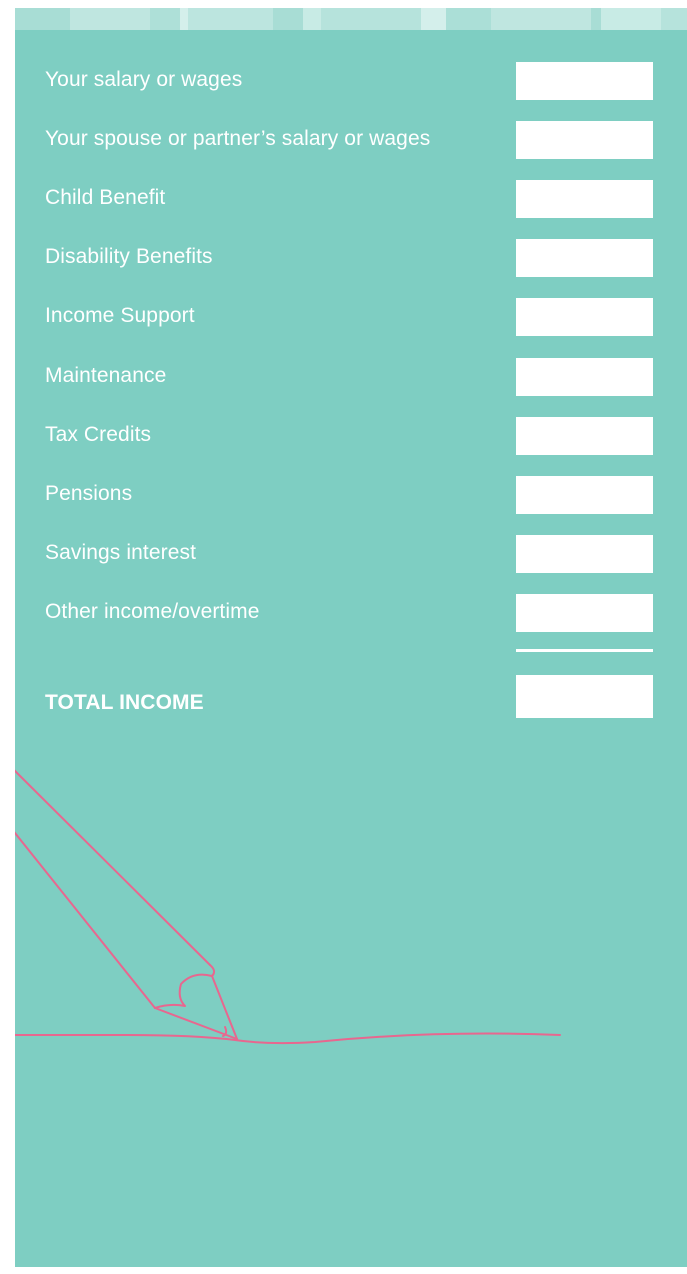 The height and width of the screenshot is (1274, 687). Describe the element at coordinates (224, 1007) in the screenshot. I see `pencil-tip-edge-line` at that location.